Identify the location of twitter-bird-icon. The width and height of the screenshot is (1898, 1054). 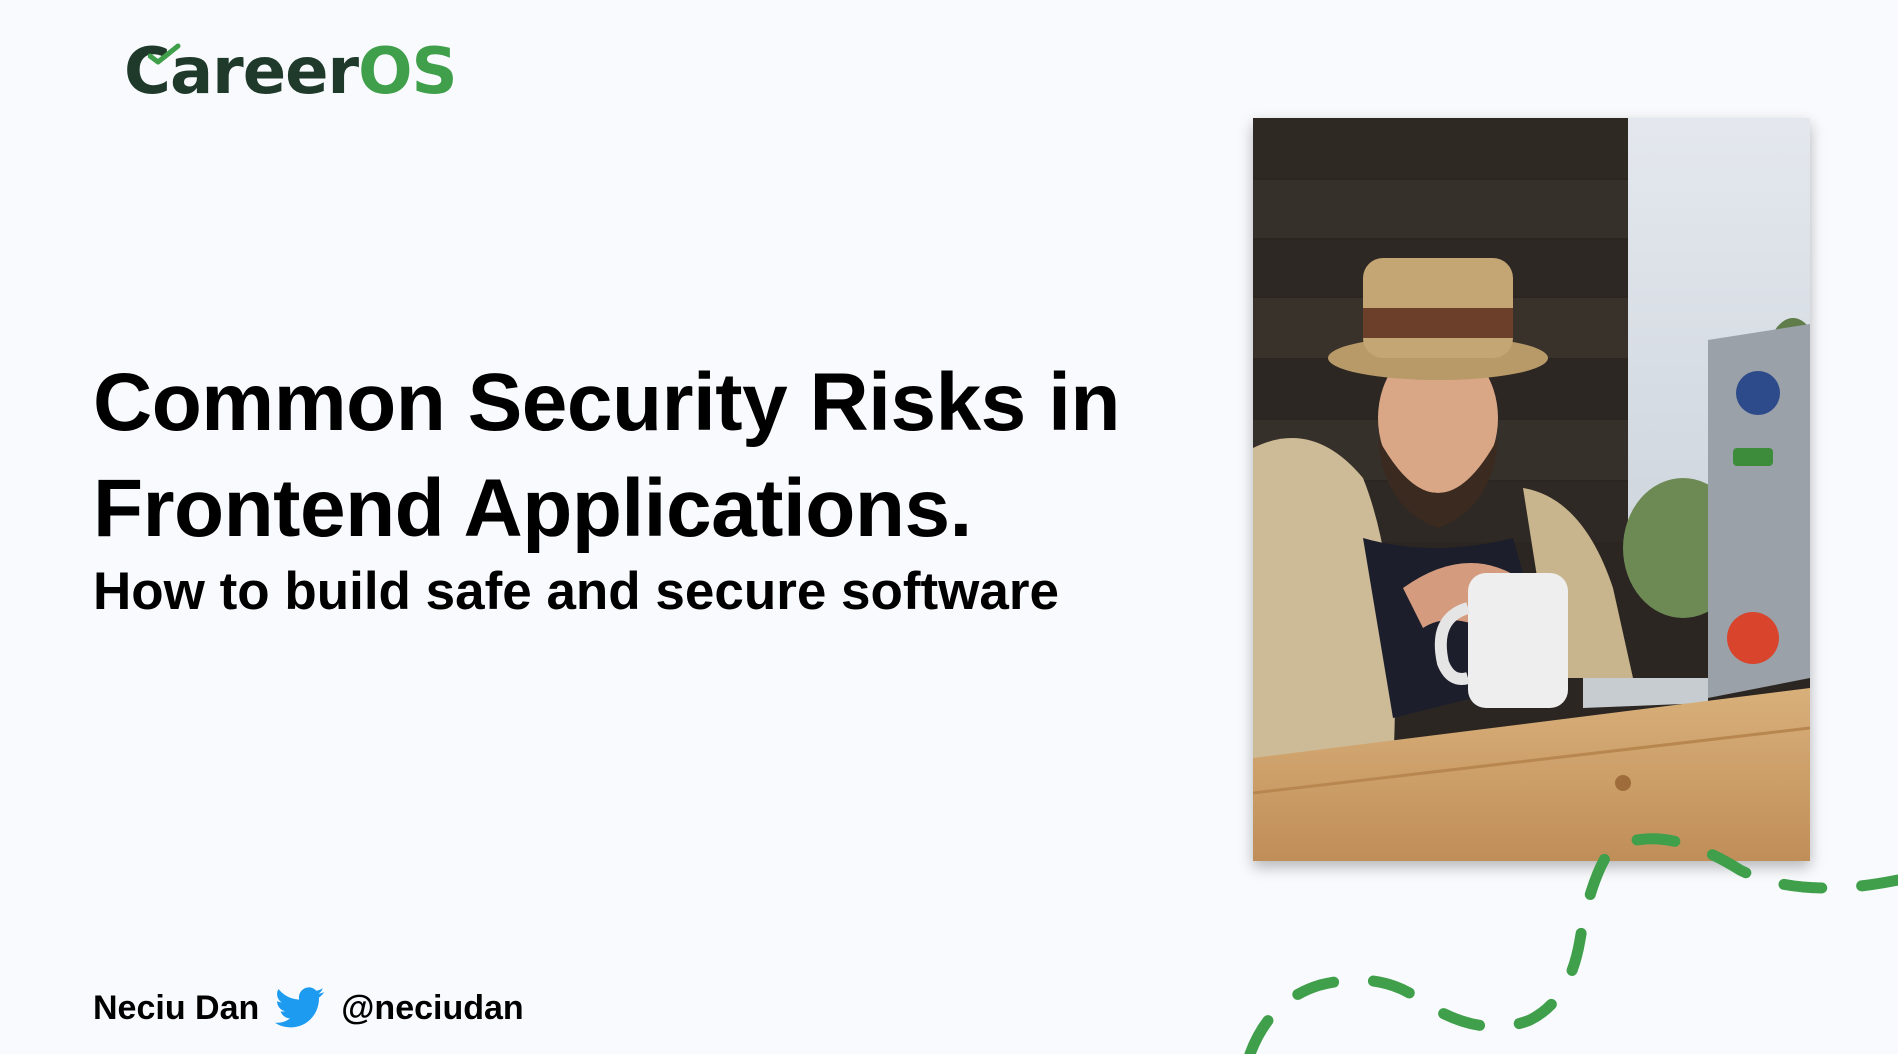
(300, 1008).